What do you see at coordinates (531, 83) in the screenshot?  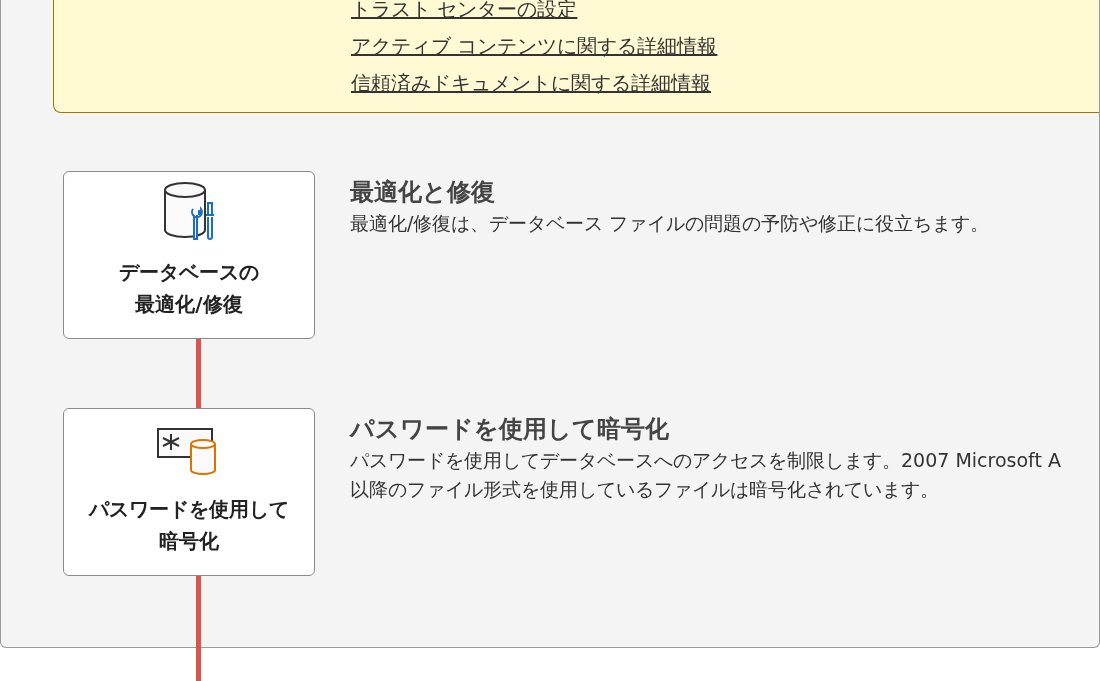 I see `info-link: 信頼済みドキュメントに関する詳細情報` at bounding box center [531, 83].